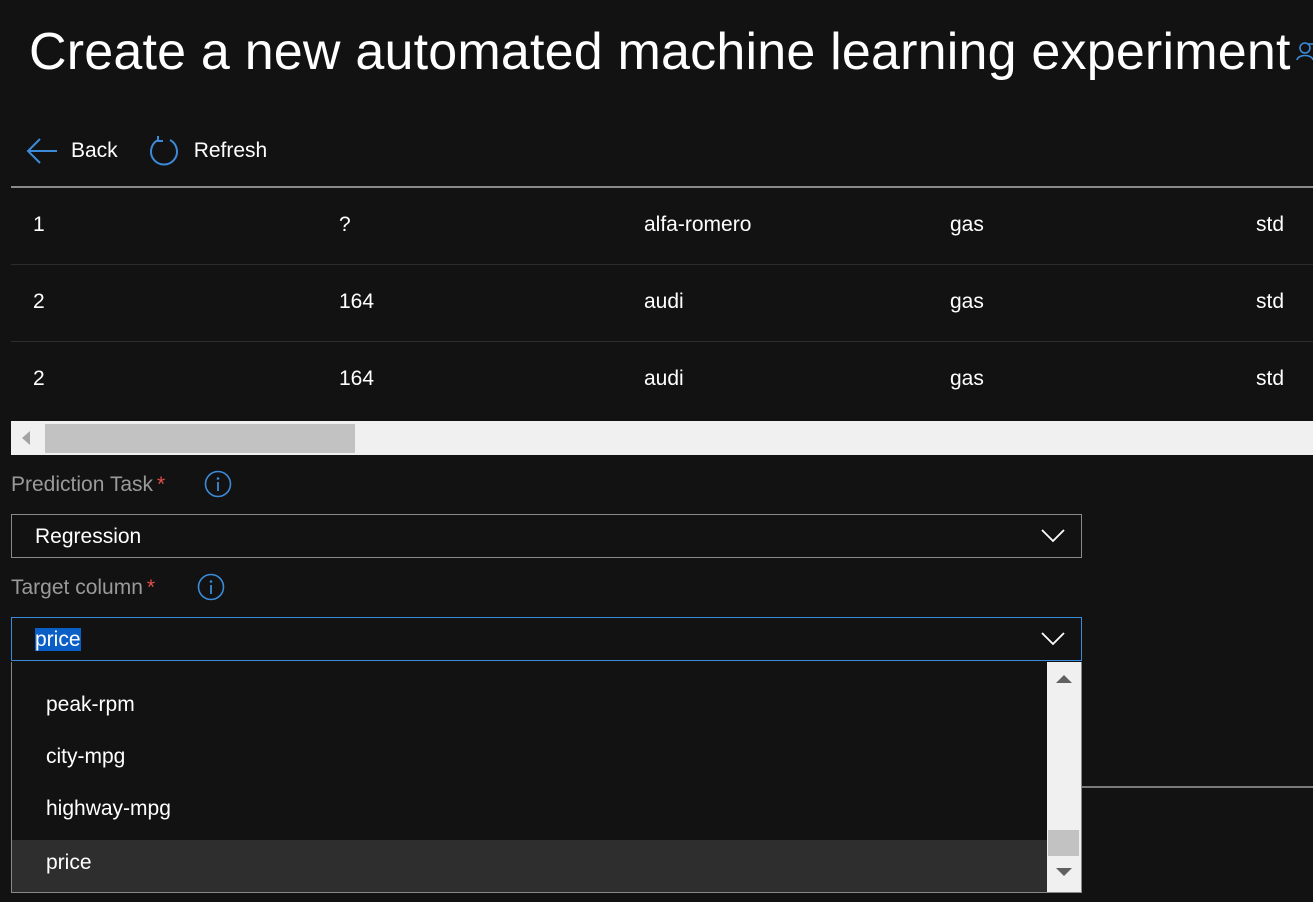 The image size is (1313, 902). I want to click on prediction-task-dropdown: Regression, so click(546, 536).